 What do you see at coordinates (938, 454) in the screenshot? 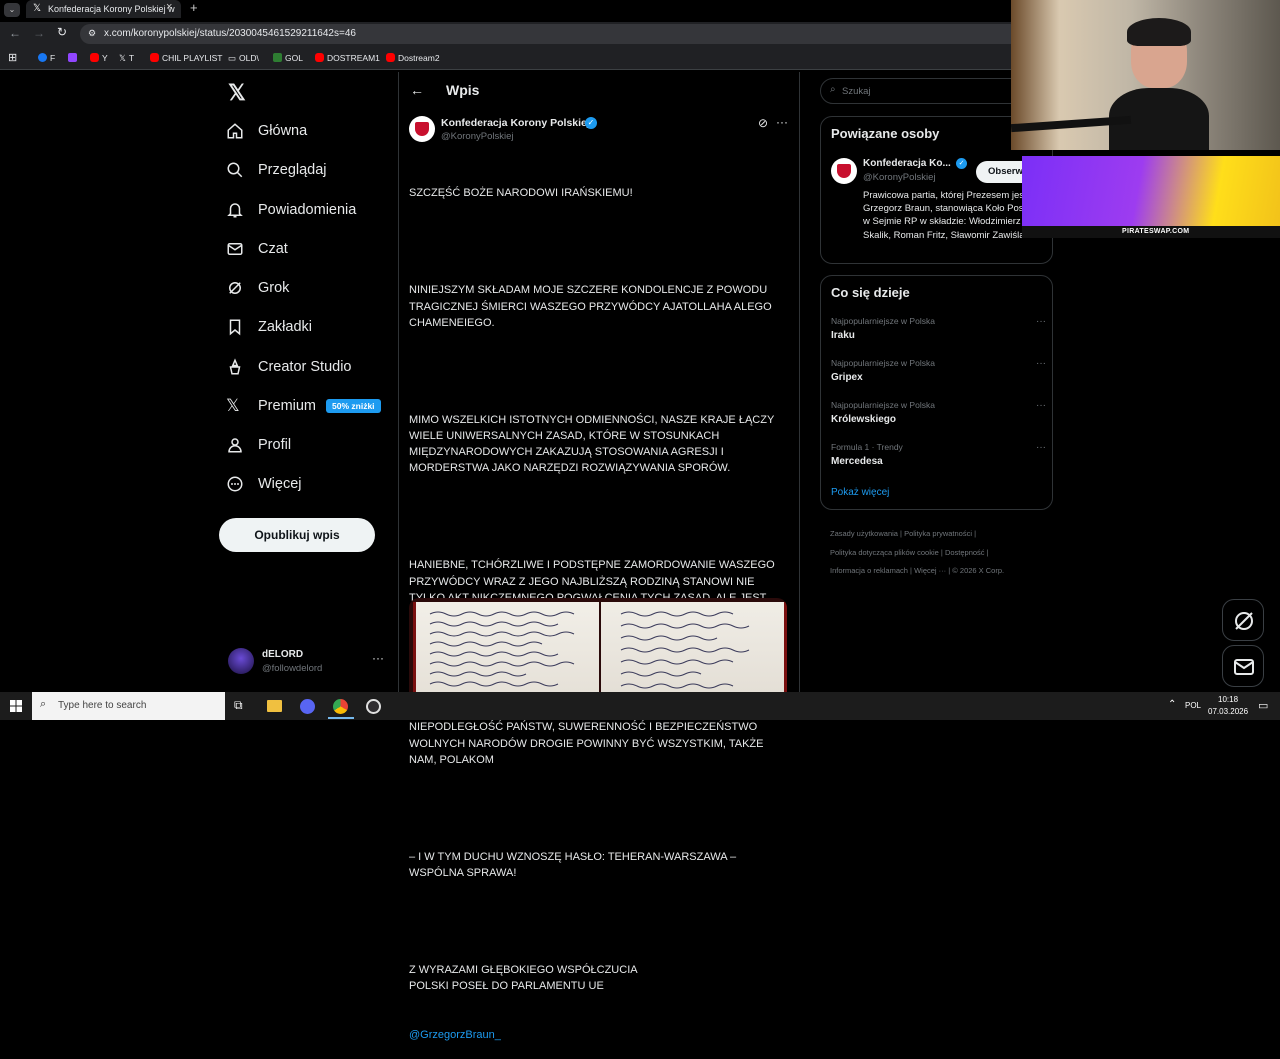
I see `trend-item: Formula 1 · Trendy Mercedesa ···` at bounding box center [938, 454].